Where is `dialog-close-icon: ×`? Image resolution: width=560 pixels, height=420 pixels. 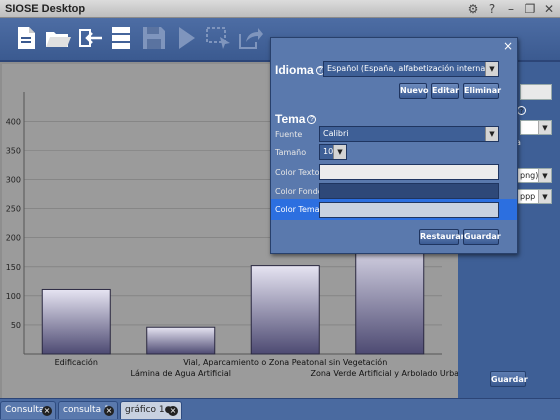
dialog-close-icon: × is located at coordinates (508, 46).